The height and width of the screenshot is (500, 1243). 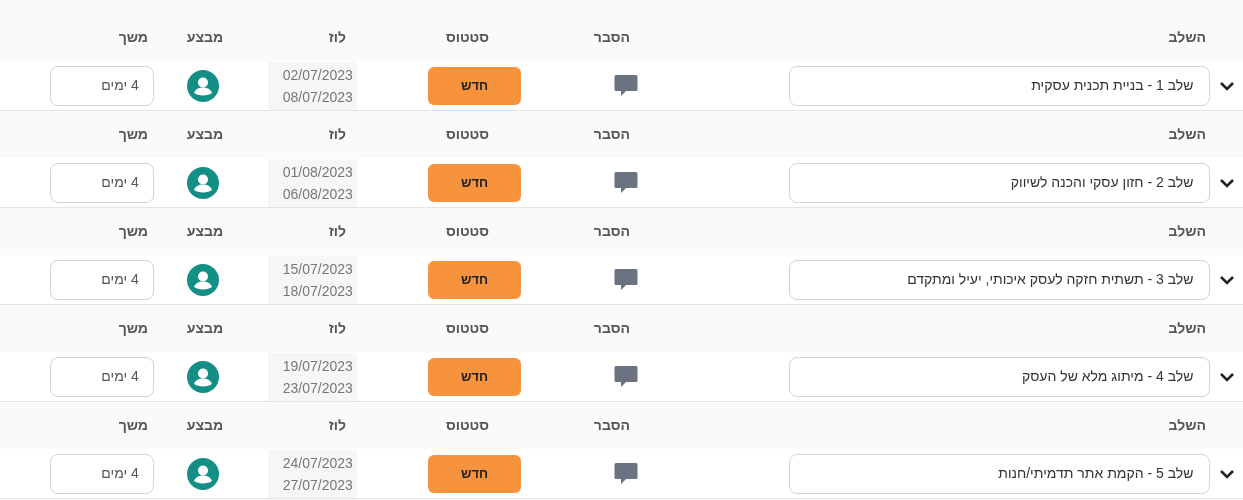 What do you see at coordinates (317, 172) in the screenshot?
I see `start-date: 01/08/2023` at bounding box center [317, 172].